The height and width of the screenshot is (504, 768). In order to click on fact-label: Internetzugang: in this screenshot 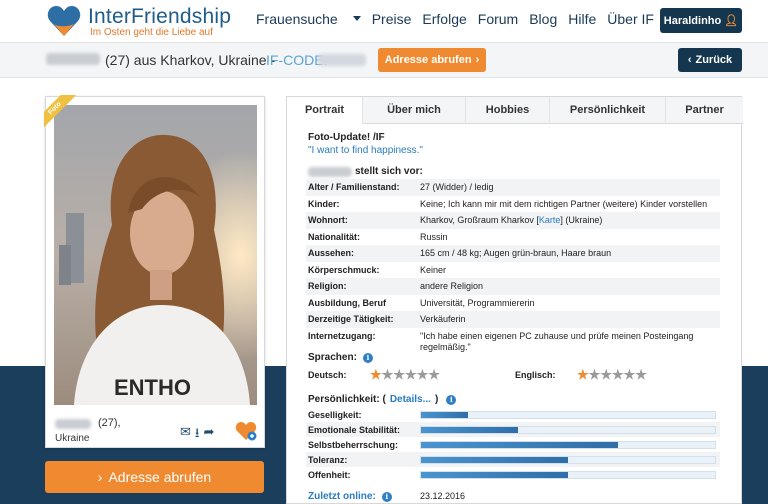, I will do `click(342, 335)`.